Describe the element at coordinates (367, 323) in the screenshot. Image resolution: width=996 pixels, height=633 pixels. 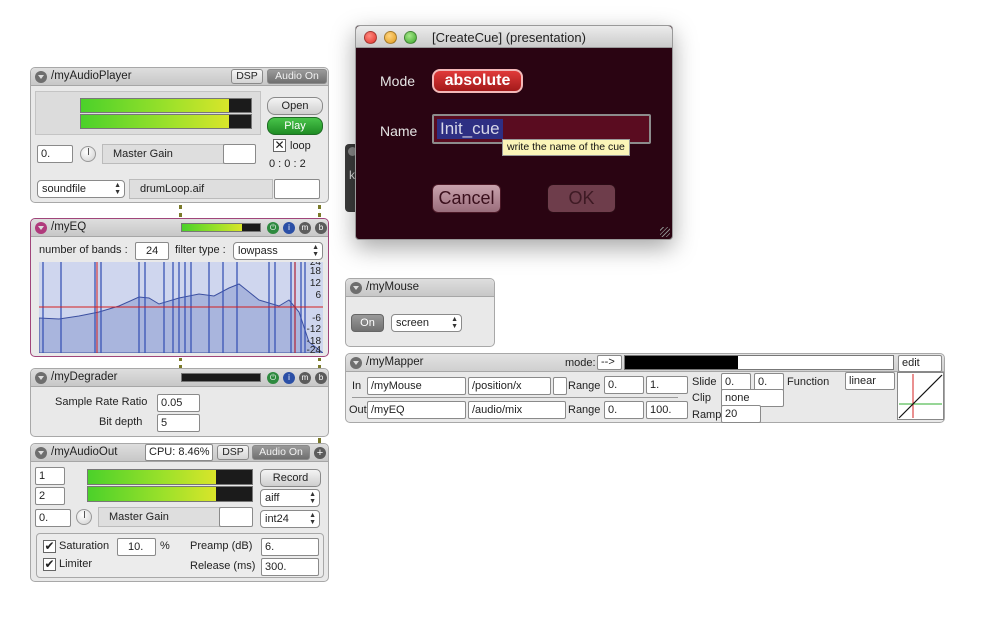
I see `on-button: On` at that location.